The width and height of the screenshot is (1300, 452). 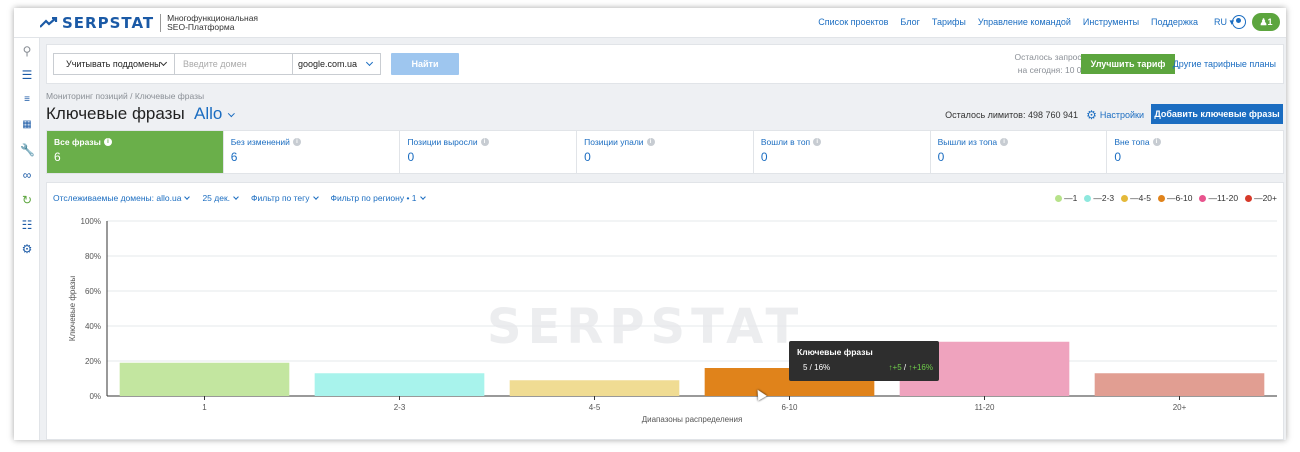 I want to click on search-icon: ⚲, so click(x=27, y=51).